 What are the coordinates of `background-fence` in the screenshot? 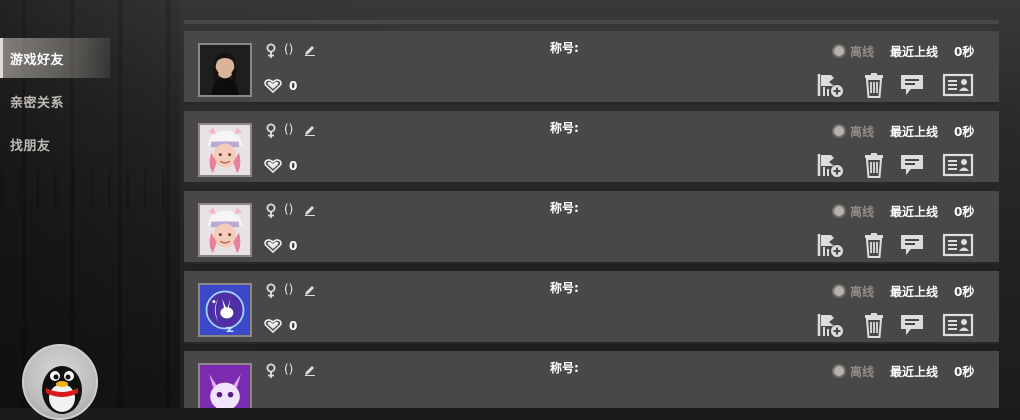 It's located at (90, 190).